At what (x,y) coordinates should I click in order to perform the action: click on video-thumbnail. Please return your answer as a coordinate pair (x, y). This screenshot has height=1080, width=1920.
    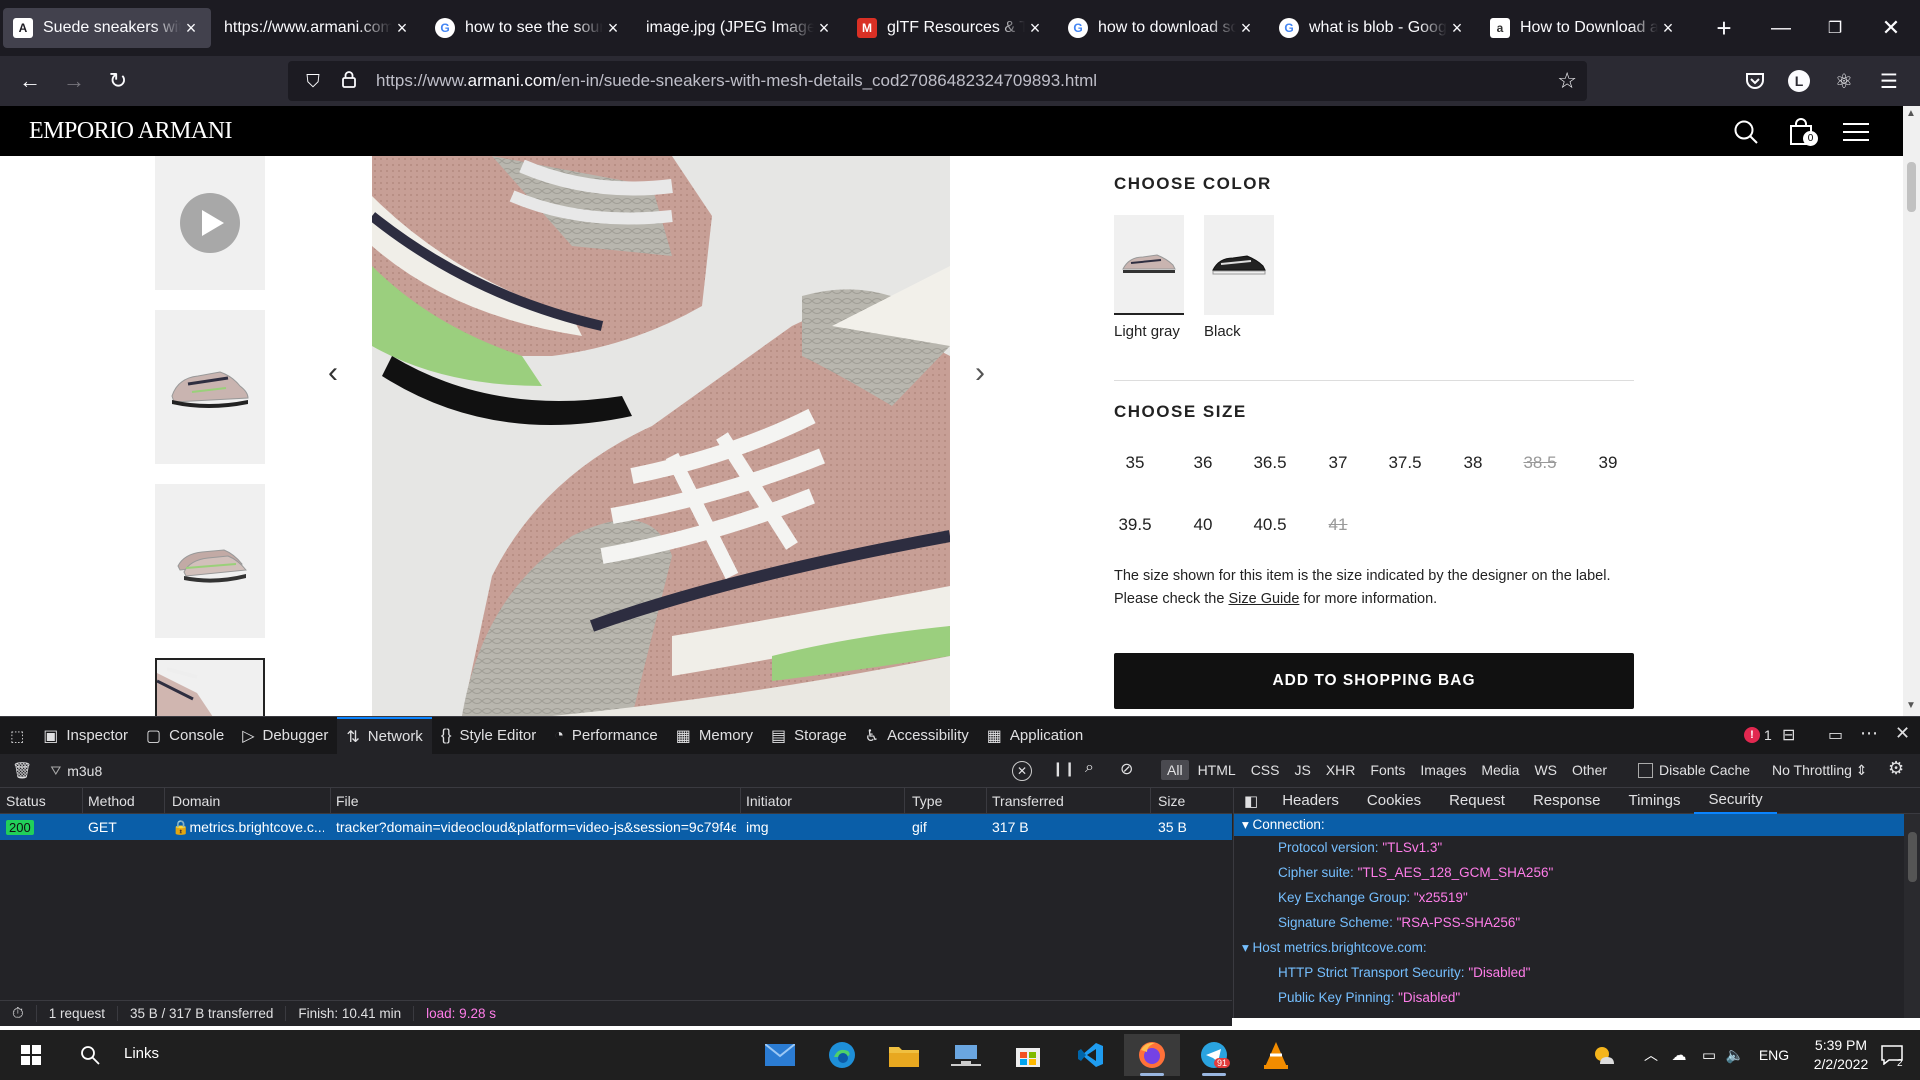
    Looking at the image, I should click on (210, 223).